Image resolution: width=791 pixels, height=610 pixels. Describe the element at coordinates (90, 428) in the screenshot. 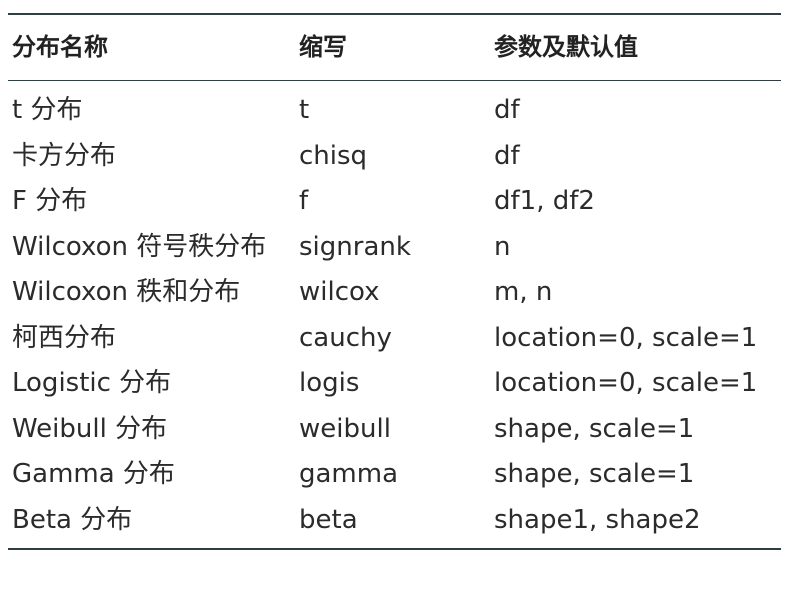

I see `cell-distribution-name: Weibull 分布` at that location.